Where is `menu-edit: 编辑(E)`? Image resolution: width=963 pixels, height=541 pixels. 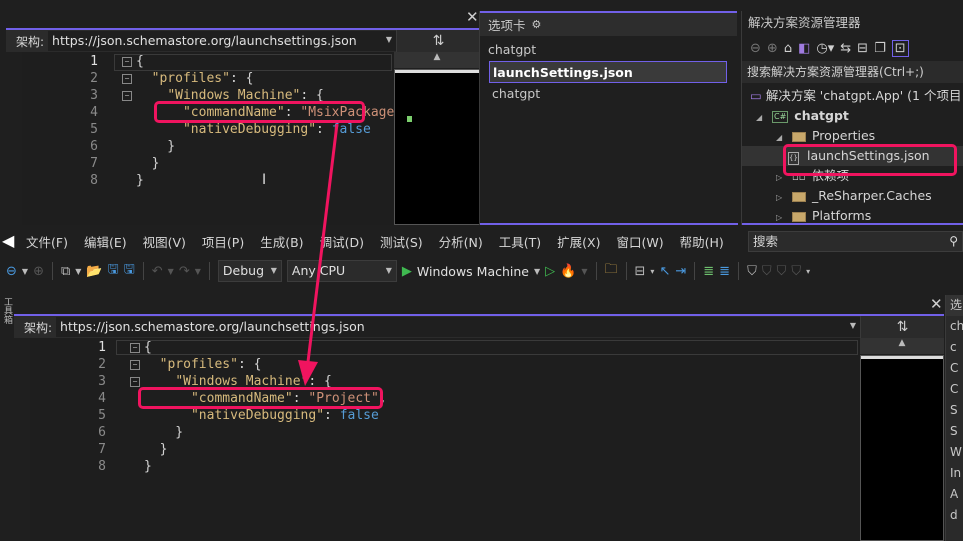
menu-edit: 编辑(E) is located at coordinates (105, 241).